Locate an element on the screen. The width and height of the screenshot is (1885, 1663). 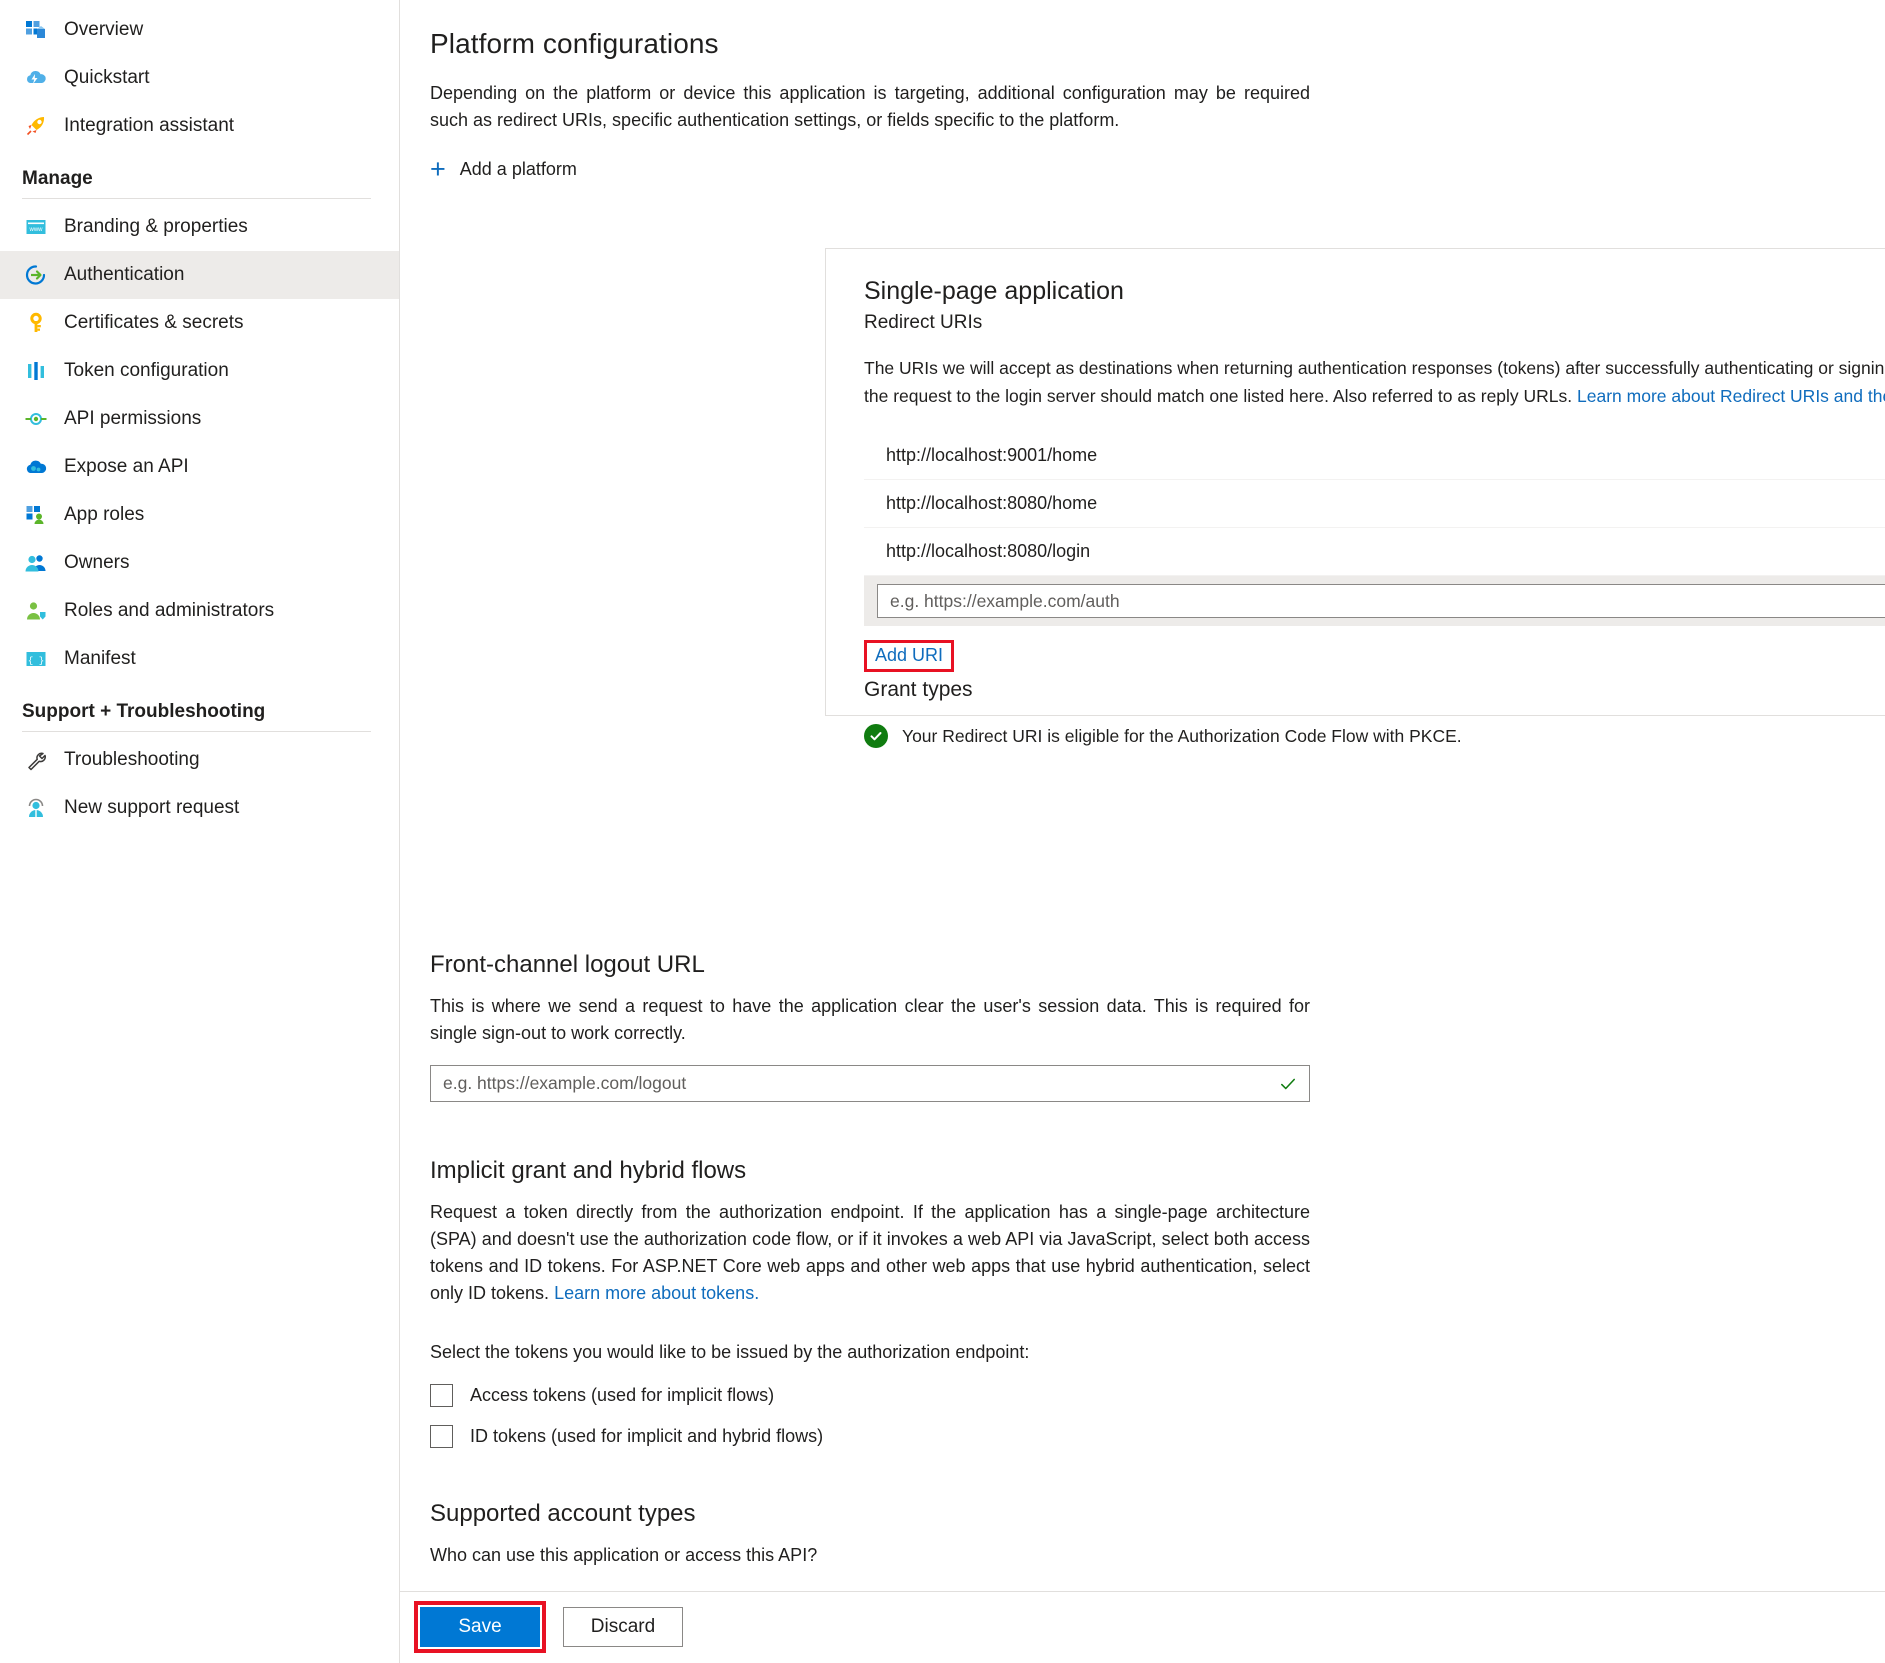
plus-icon: + is located at coordinates (438, 169).